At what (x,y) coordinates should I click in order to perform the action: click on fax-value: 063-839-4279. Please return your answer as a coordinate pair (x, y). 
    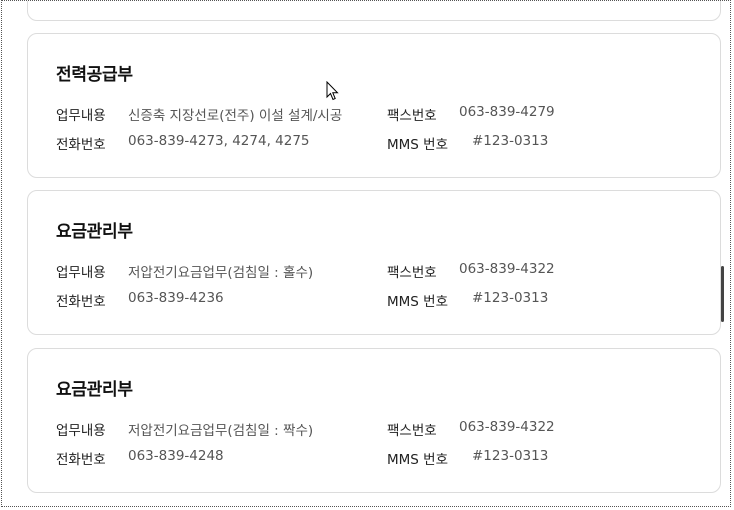
    Looking at the image, I should click on (507, 112).